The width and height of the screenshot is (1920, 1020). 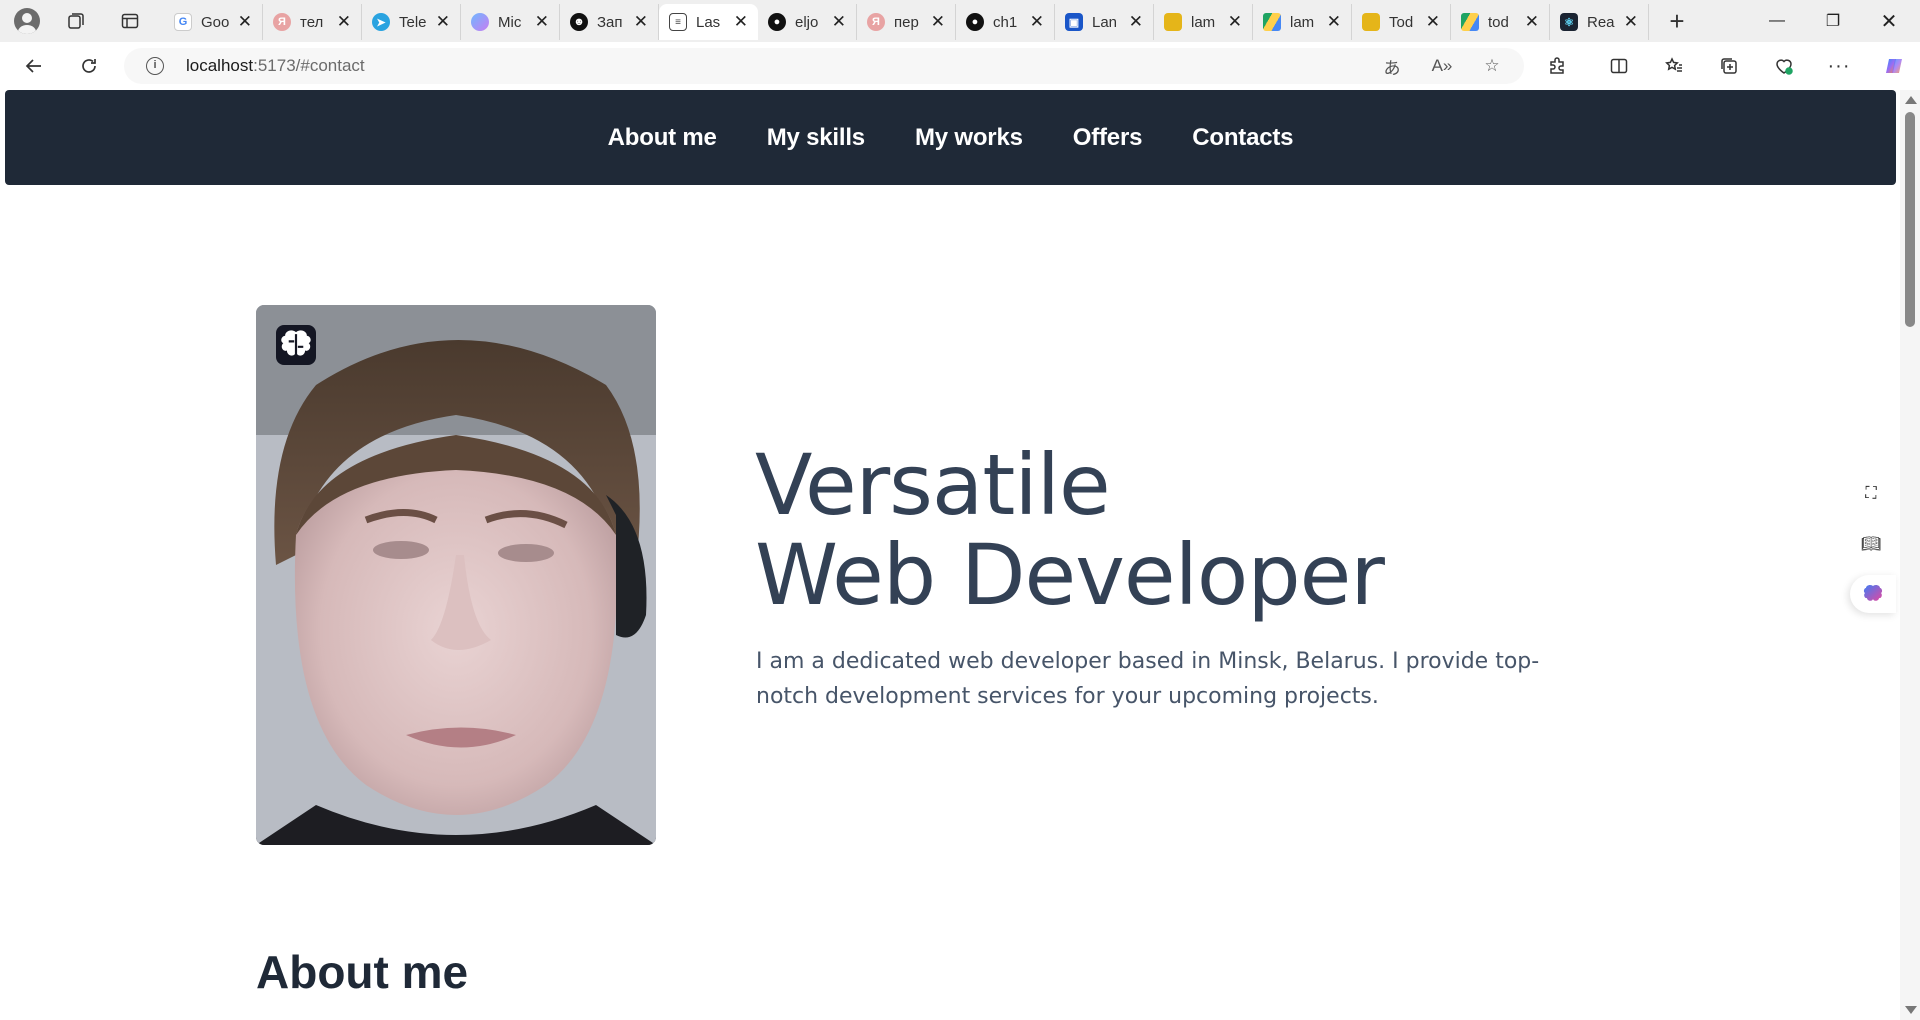 What do you see at coordinates (282, 22) in the screenshot?
I see `yandex-icon: Я` at bounding box center [282, 22].